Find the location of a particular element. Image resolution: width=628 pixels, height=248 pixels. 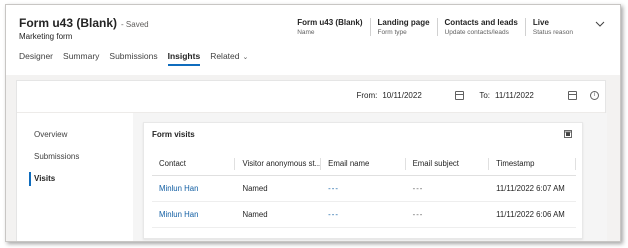

column-header-timestamp-label: Timestamp is located at coordinates (515, 164).